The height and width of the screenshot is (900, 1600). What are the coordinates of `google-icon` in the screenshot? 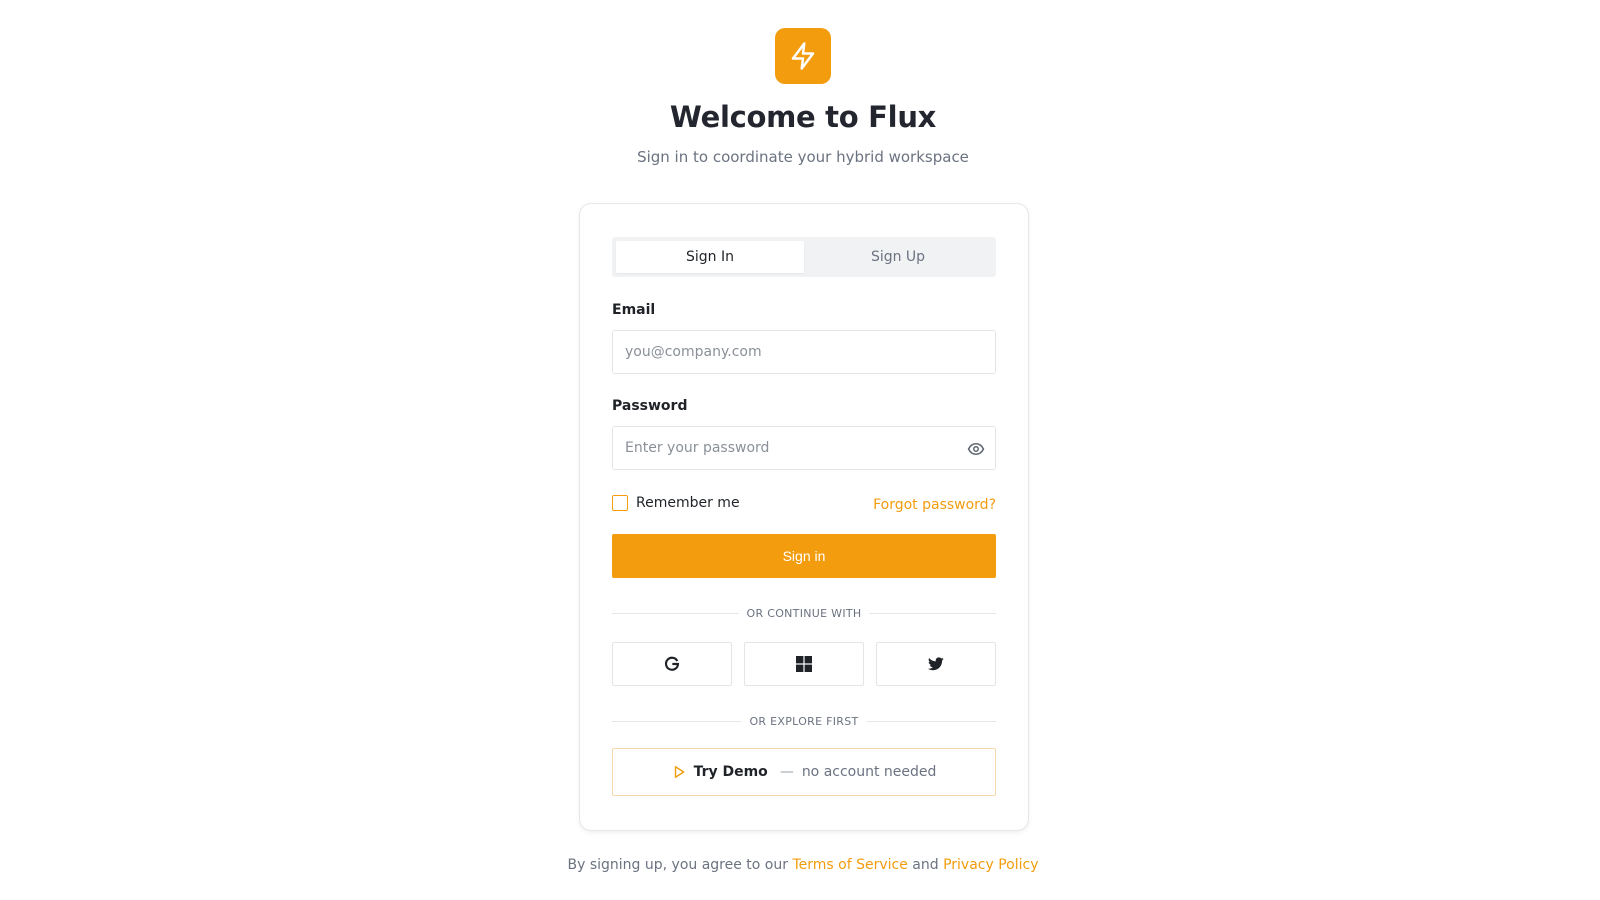 It's located at (672, 663).